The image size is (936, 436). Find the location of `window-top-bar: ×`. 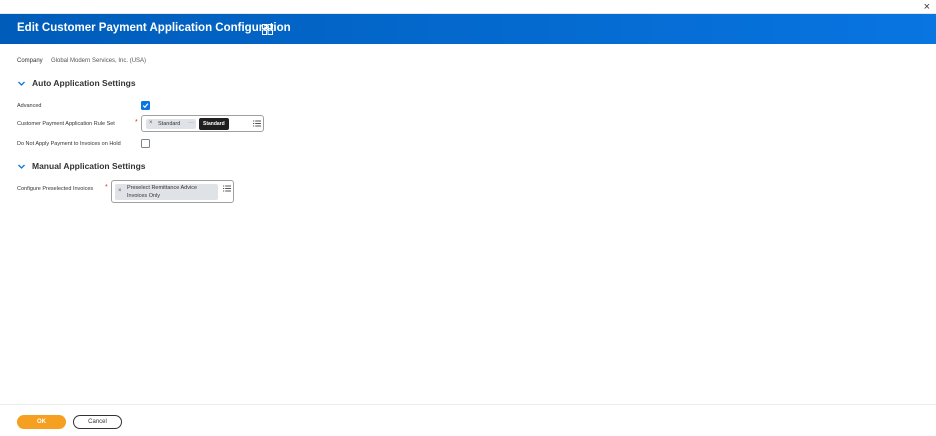

window-top-bar: × is located at coordinates (468, 7).